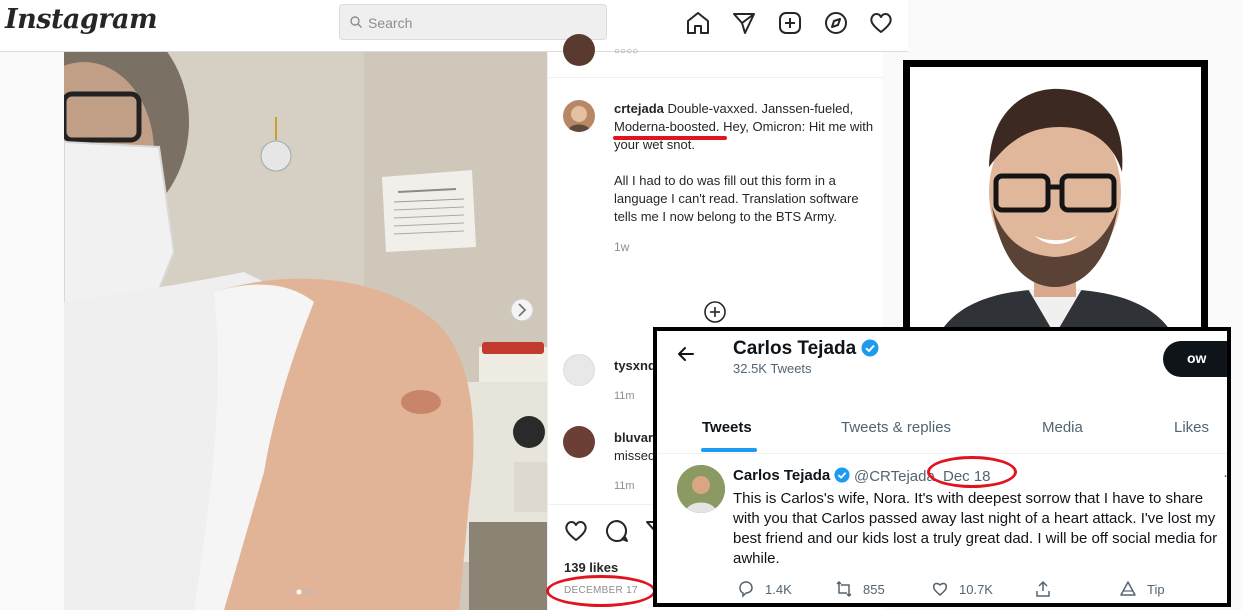 The image size is (1242, 610). I want to click on retweet-icon, so click(844, 589).